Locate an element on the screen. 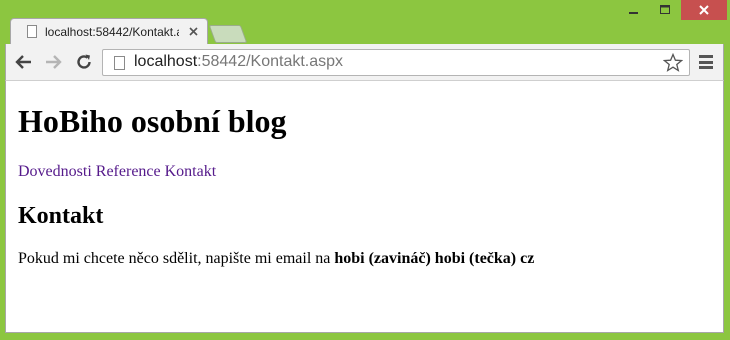 The height and width of the screenshot is (340, 730). page-title: HoBiho osobní blog is located at coordinates (152, 121).